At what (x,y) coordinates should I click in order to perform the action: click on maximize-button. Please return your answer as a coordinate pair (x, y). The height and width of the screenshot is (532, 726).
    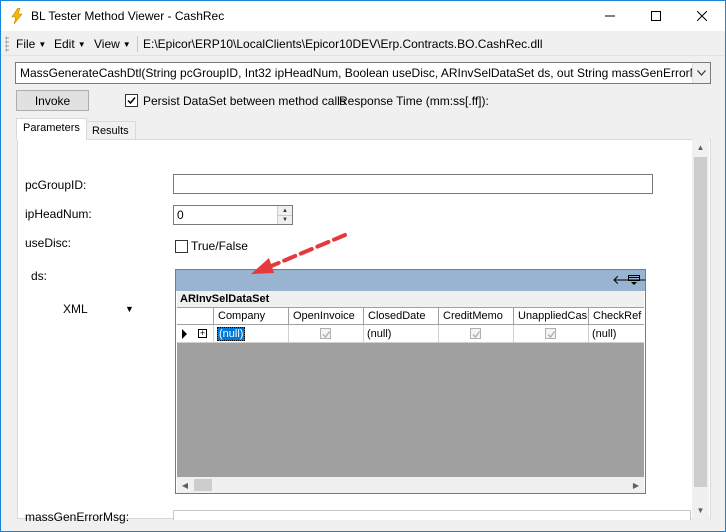
    Looking at the image, I should click on (656, 16).